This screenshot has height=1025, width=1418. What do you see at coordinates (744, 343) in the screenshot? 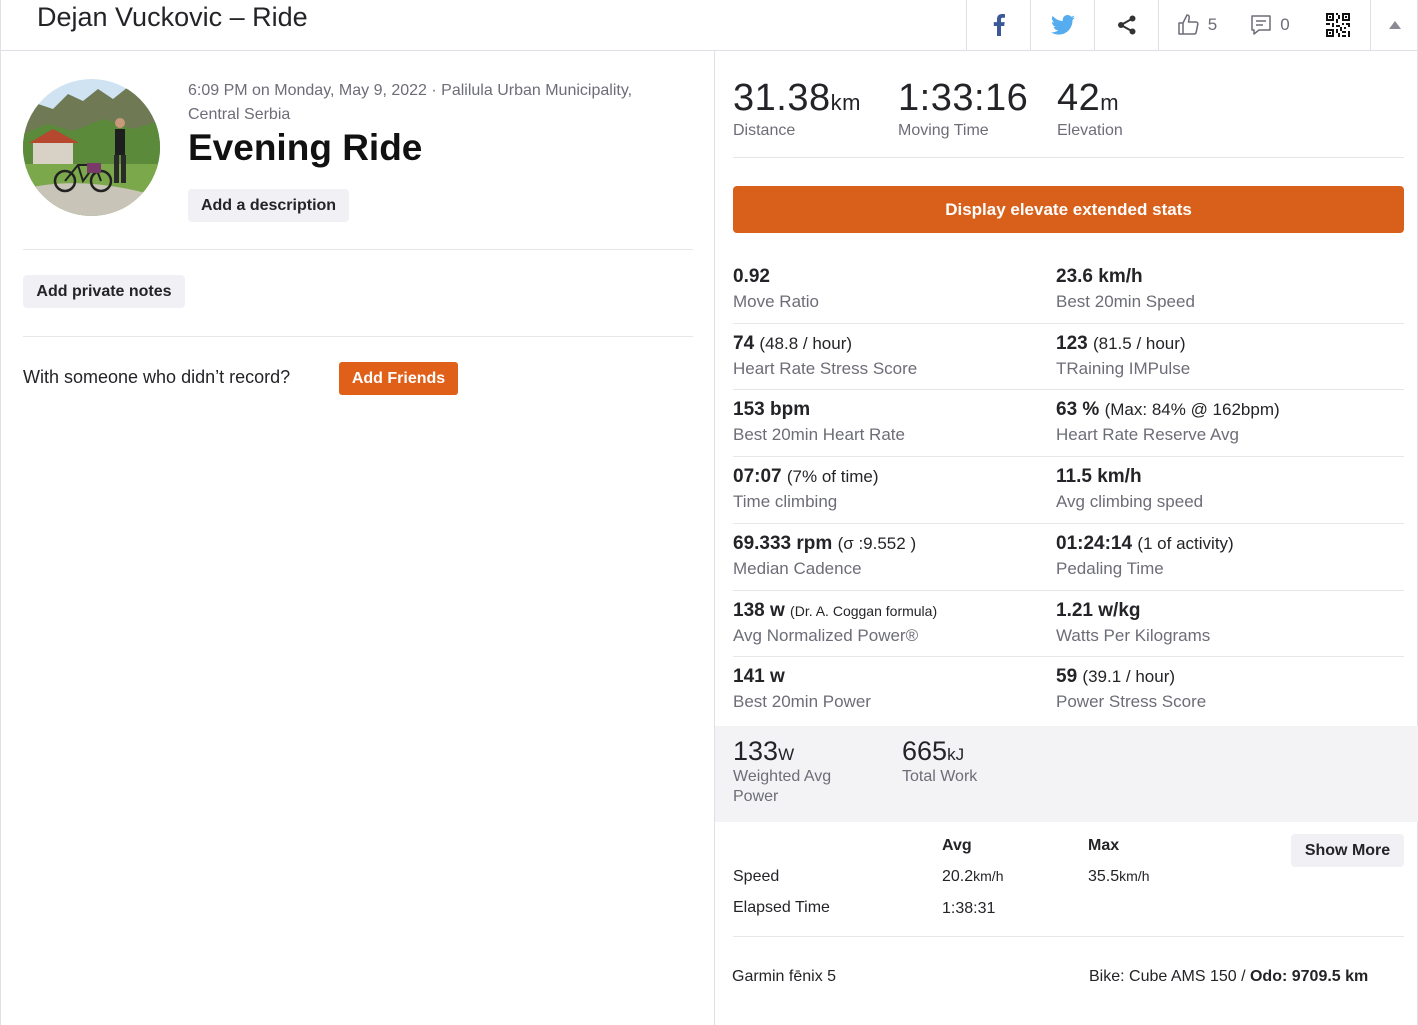
I see `stat-value: 74` at bounding box center [744, 343].